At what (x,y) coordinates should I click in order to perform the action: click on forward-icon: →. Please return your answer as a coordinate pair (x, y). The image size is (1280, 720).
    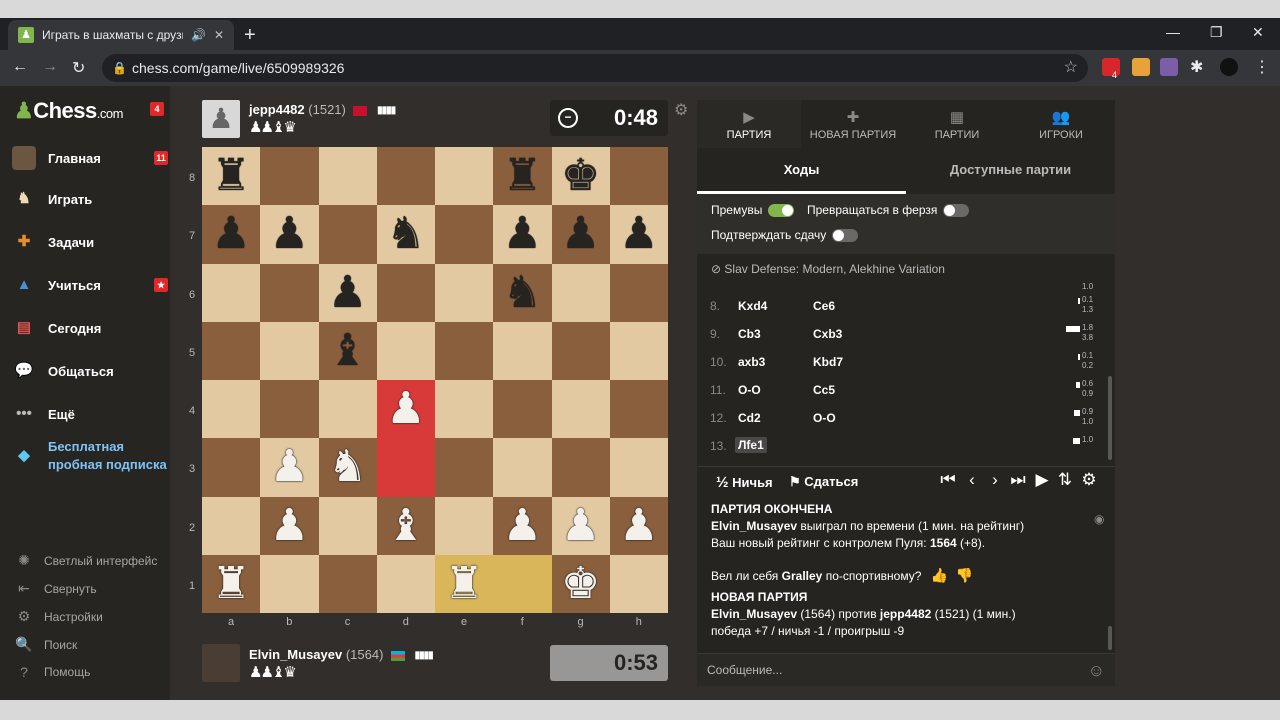
    Looking at the image, I should click on (50, 67).